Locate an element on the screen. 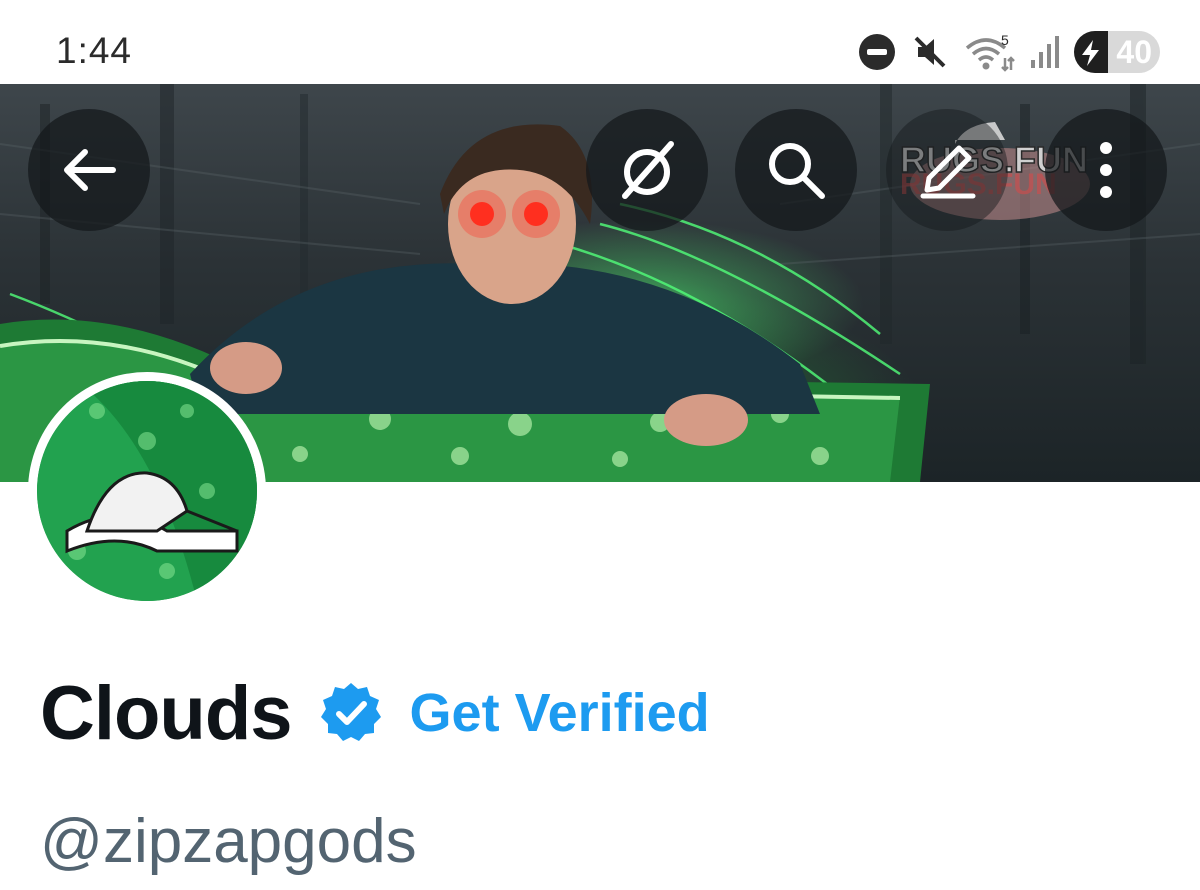 This screenshot has width=1200, height=890. profile-name-row: Clouds Get Verified is located at coordinates (375, 713).